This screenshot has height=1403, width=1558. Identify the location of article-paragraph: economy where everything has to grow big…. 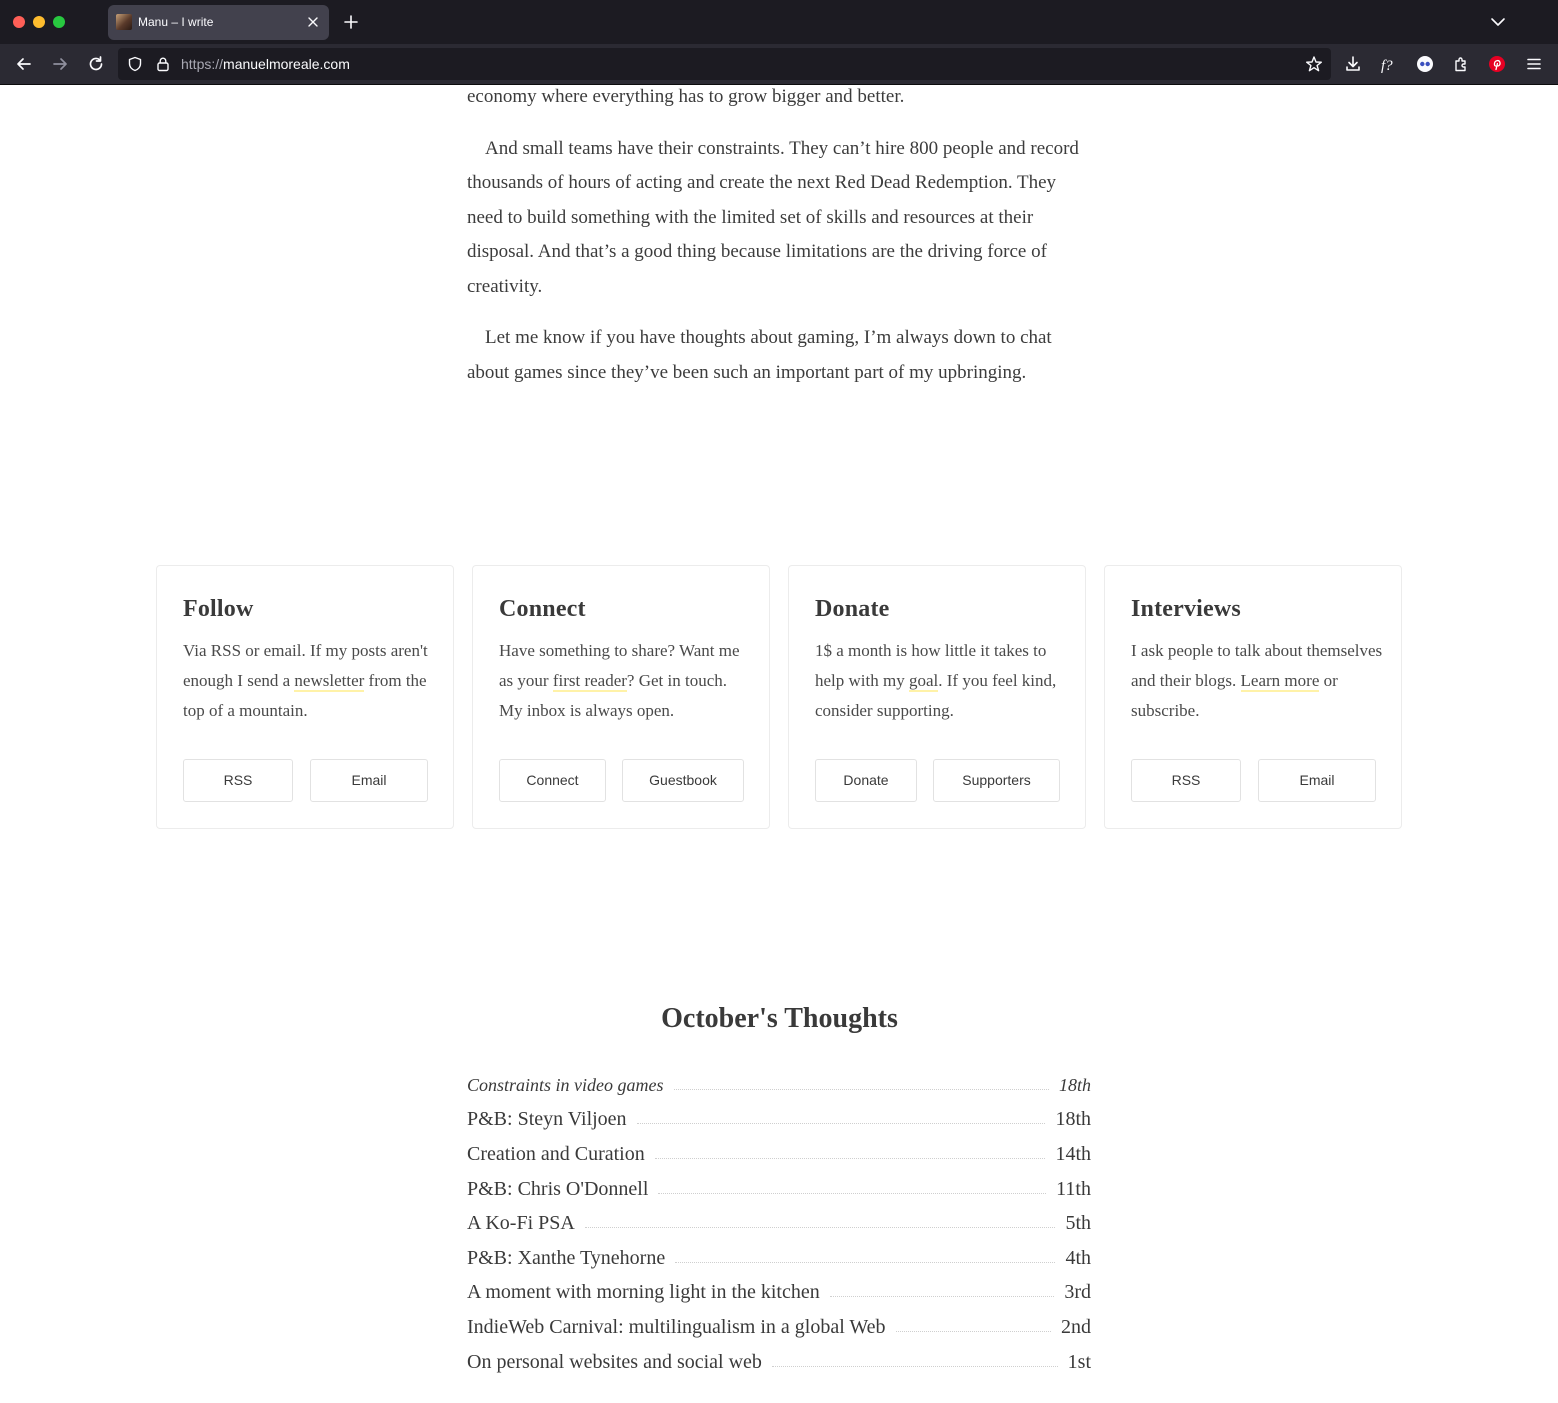
(686, 96).